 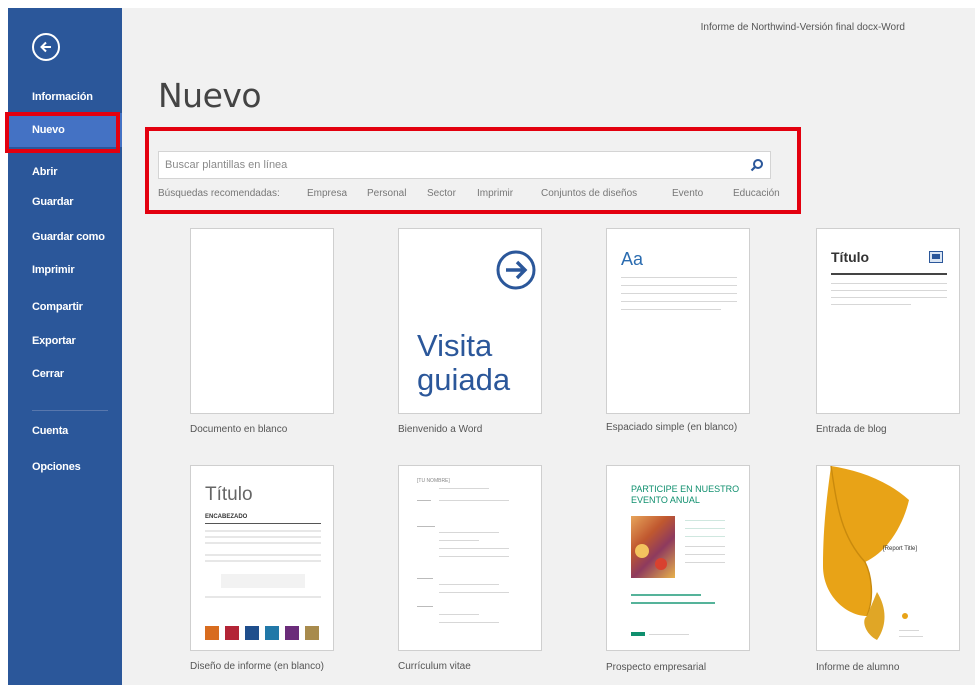 What do you see at coordinates (685, 489) in the screenshot?
I see `flyer-heading-line1: PARTICIPE EN NUESTRO` at bounding box center [685, 489].